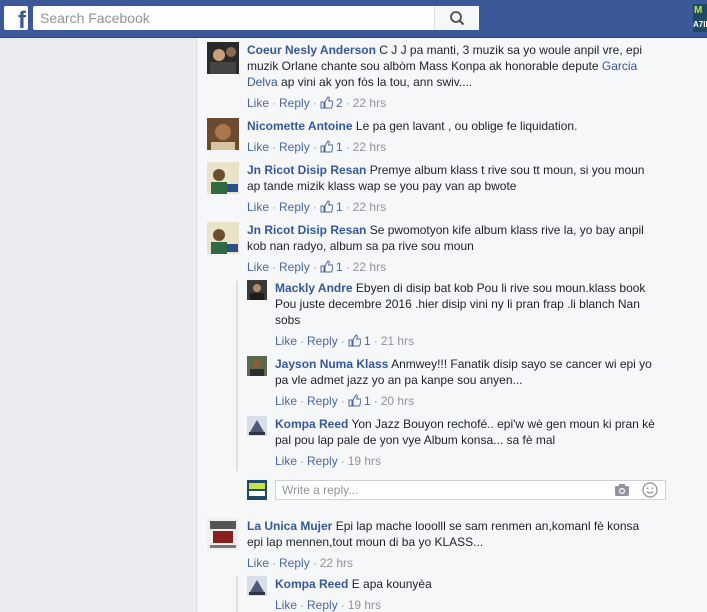 The height and width of the screenshot is (612, 707). Describe the element at coordinates (317, 103) in the screenshot. I see `comment-actions: Like · Reply · 2 · 22 hrs` at that location.